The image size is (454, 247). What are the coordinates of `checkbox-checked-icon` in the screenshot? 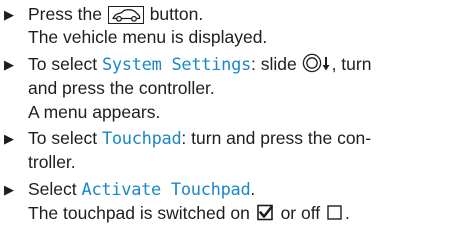 It's located at (265, 212).